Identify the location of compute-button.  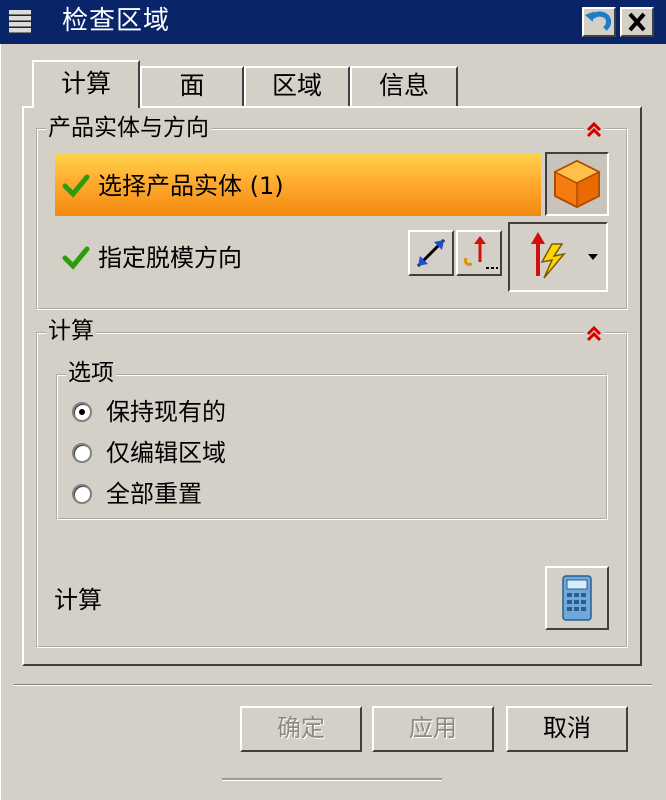
(577, 598).